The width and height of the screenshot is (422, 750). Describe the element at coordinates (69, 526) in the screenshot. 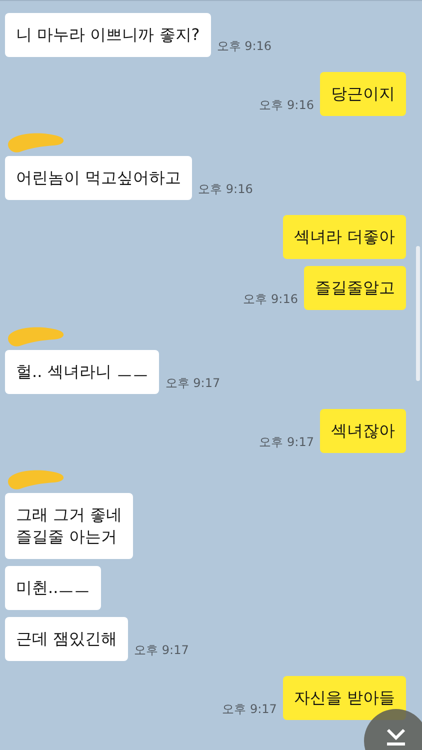

I see `message-bubble: 그래 그거 좋네 즐길줄 아는거` at that location.